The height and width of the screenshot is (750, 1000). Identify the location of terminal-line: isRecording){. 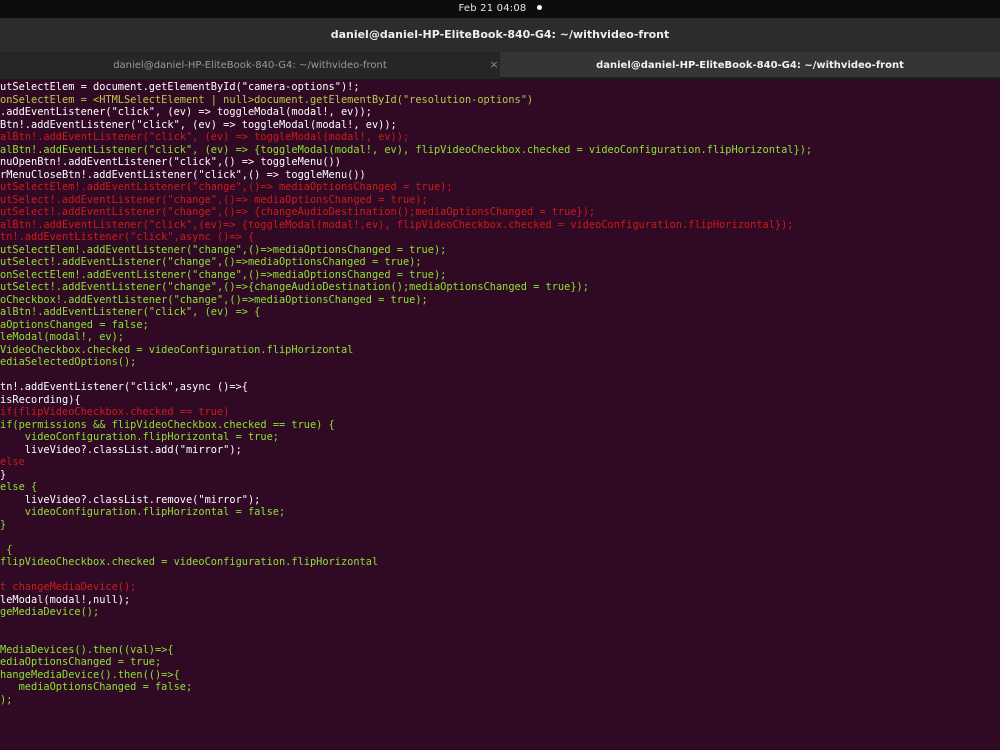
(40, 399).